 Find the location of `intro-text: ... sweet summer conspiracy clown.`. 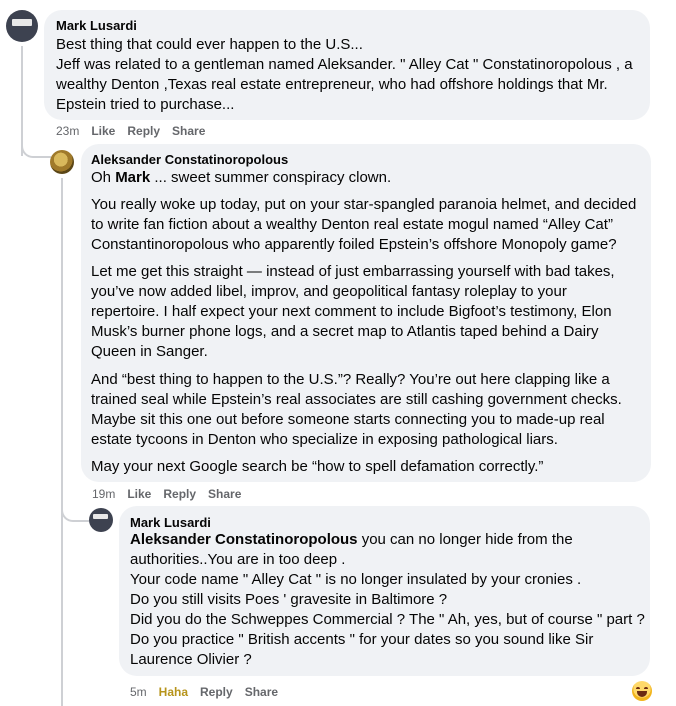

intro-text: ... sweet summer conspiracy clown. is located at coordinates (271, 177).